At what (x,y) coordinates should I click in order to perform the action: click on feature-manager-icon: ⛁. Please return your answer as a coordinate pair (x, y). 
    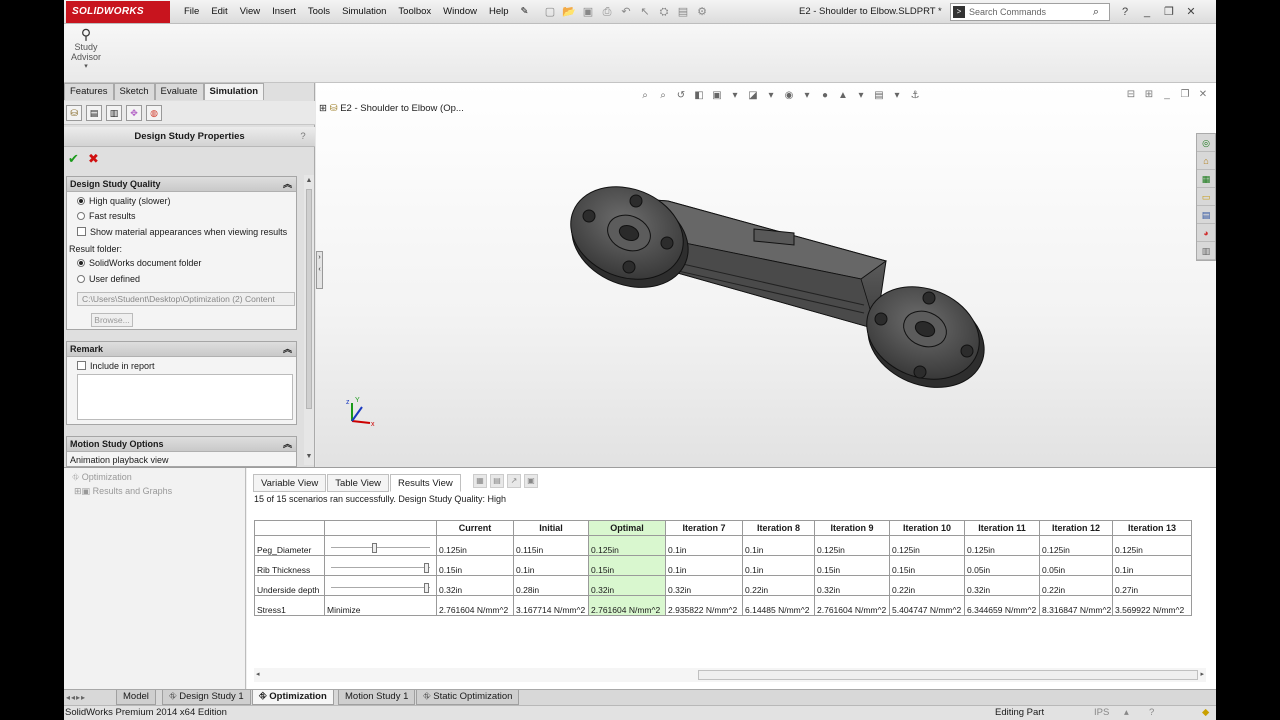
    Looking at the image, I should click on (74, 113).